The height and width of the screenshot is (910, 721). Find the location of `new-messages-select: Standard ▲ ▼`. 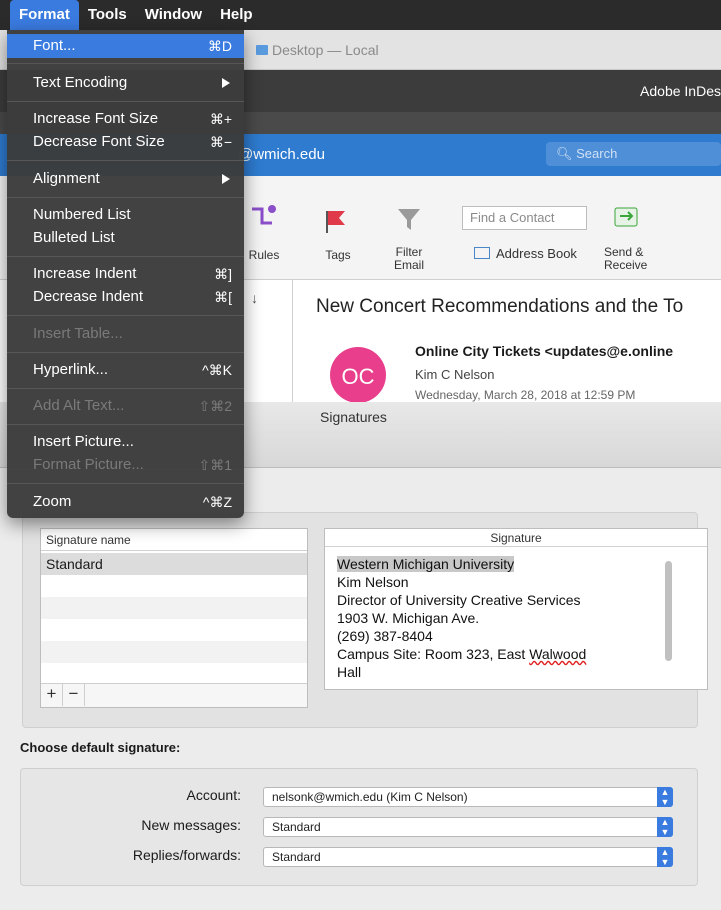

new-messages-select: Standard ▲ ▼ is located at coordinates (468, 827).